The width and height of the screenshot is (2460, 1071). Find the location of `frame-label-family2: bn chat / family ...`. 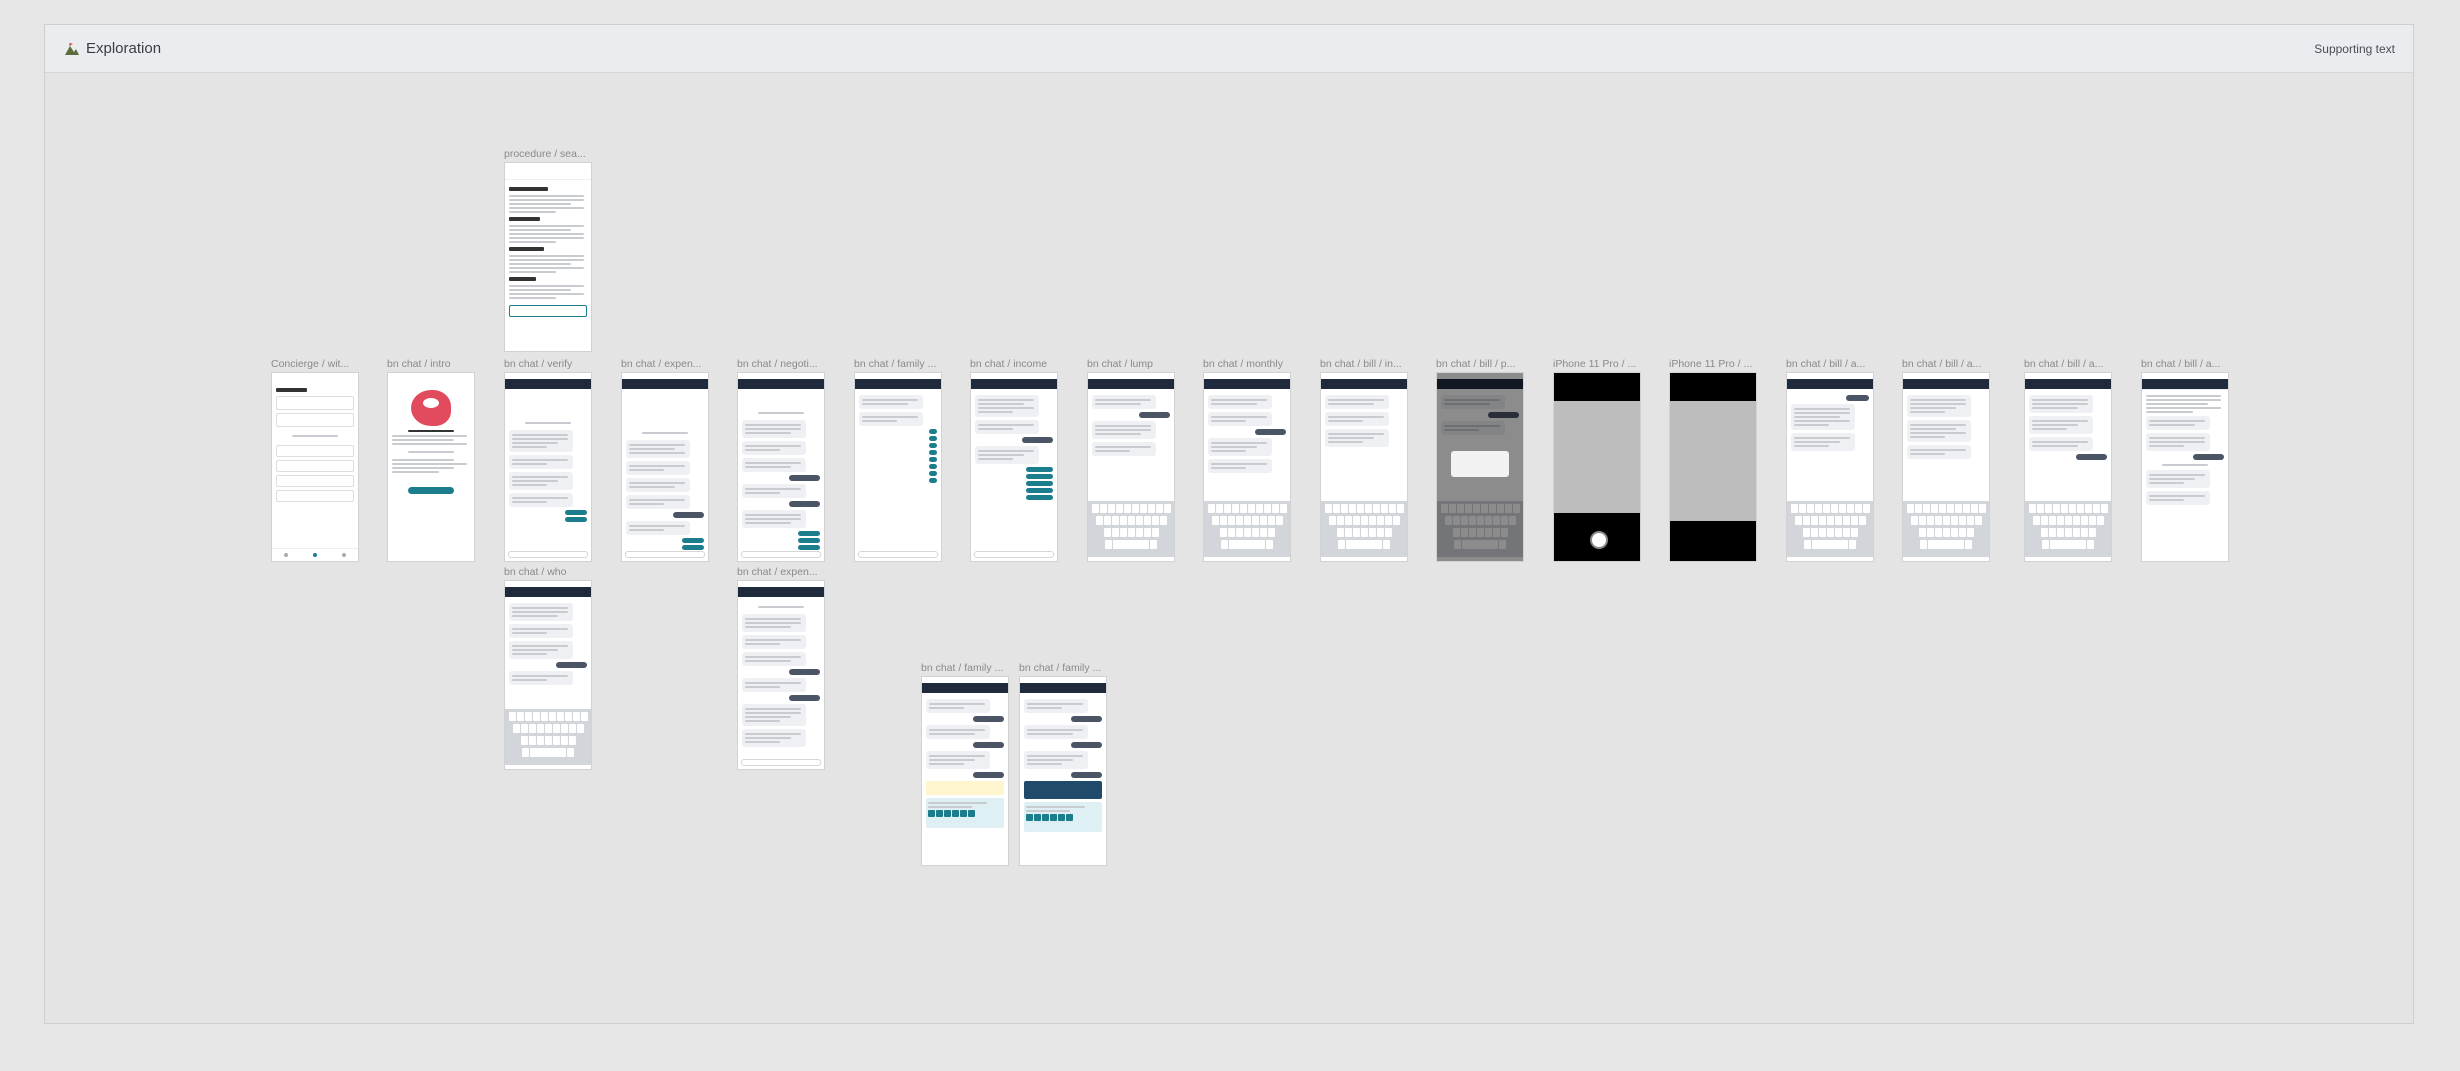

frame-label-family2: bn chat / family ... is located at coordinates (967, 668).